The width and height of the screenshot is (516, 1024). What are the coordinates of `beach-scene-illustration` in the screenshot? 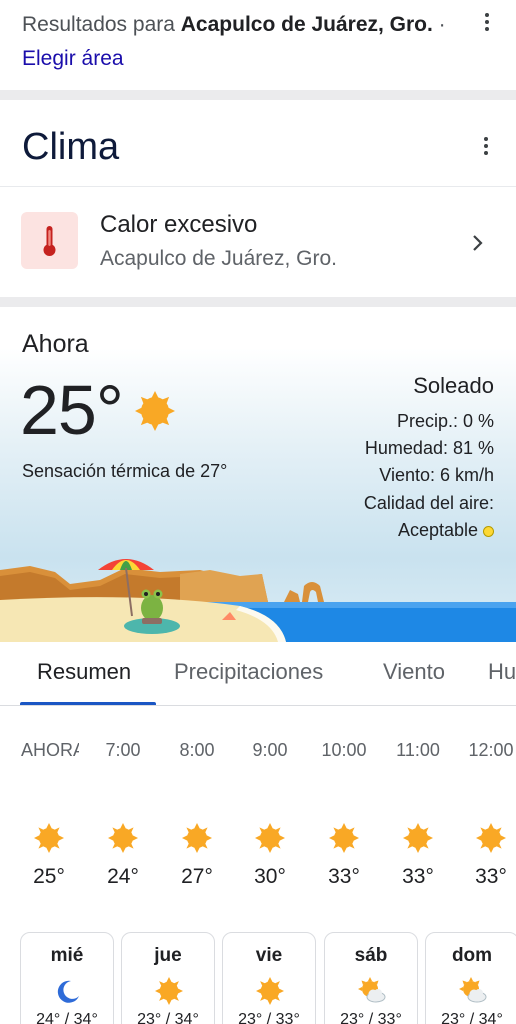 It's located at (258, 596).